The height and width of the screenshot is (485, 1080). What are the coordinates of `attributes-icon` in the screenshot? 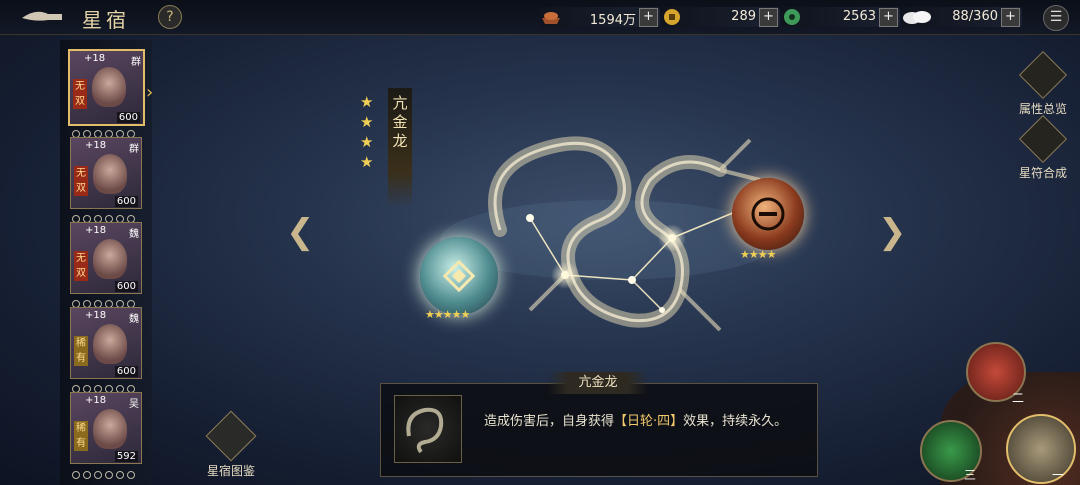 It's located at (1043, 75).